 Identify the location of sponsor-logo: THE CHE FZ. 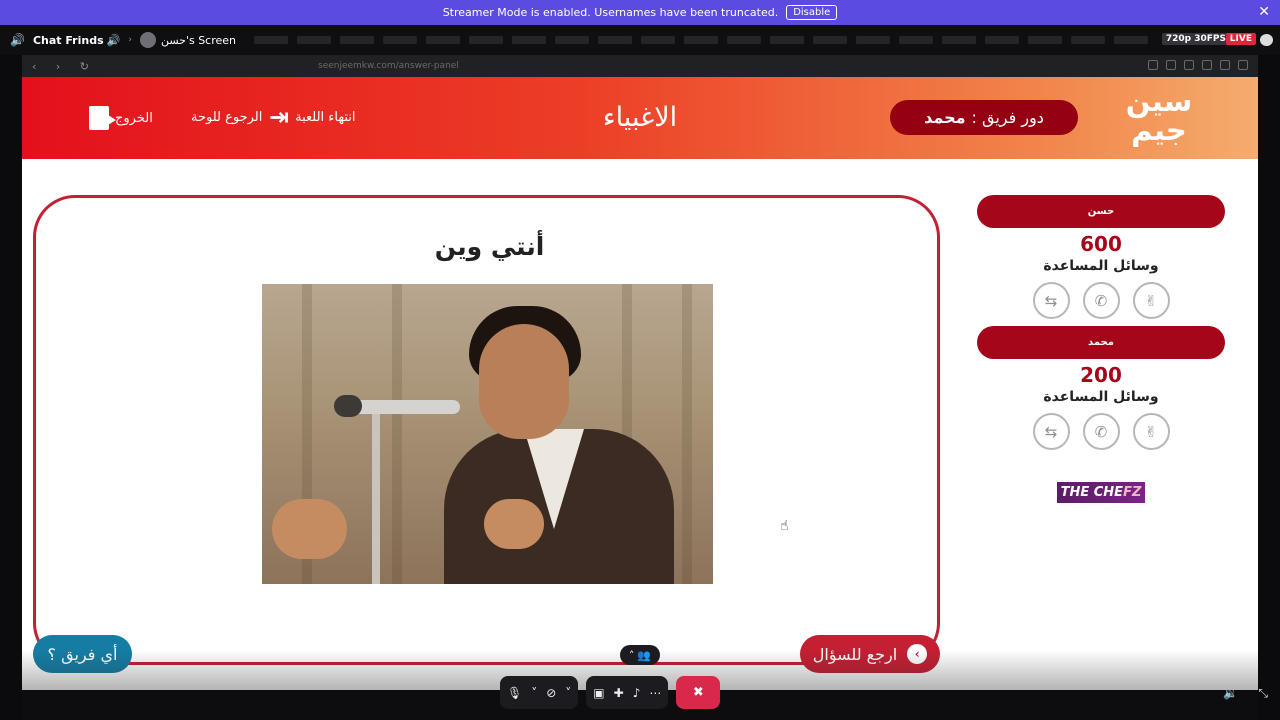
(1101, 492).